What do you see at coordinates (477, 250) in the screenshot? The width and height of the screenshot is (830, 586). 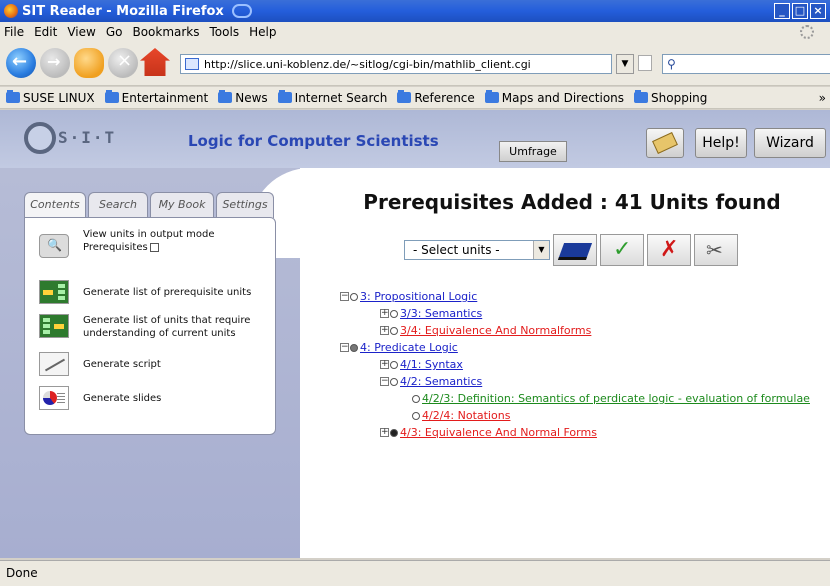 I see `select-units-dropdown: - Select units - ▼` at bounding box center [477, 250].